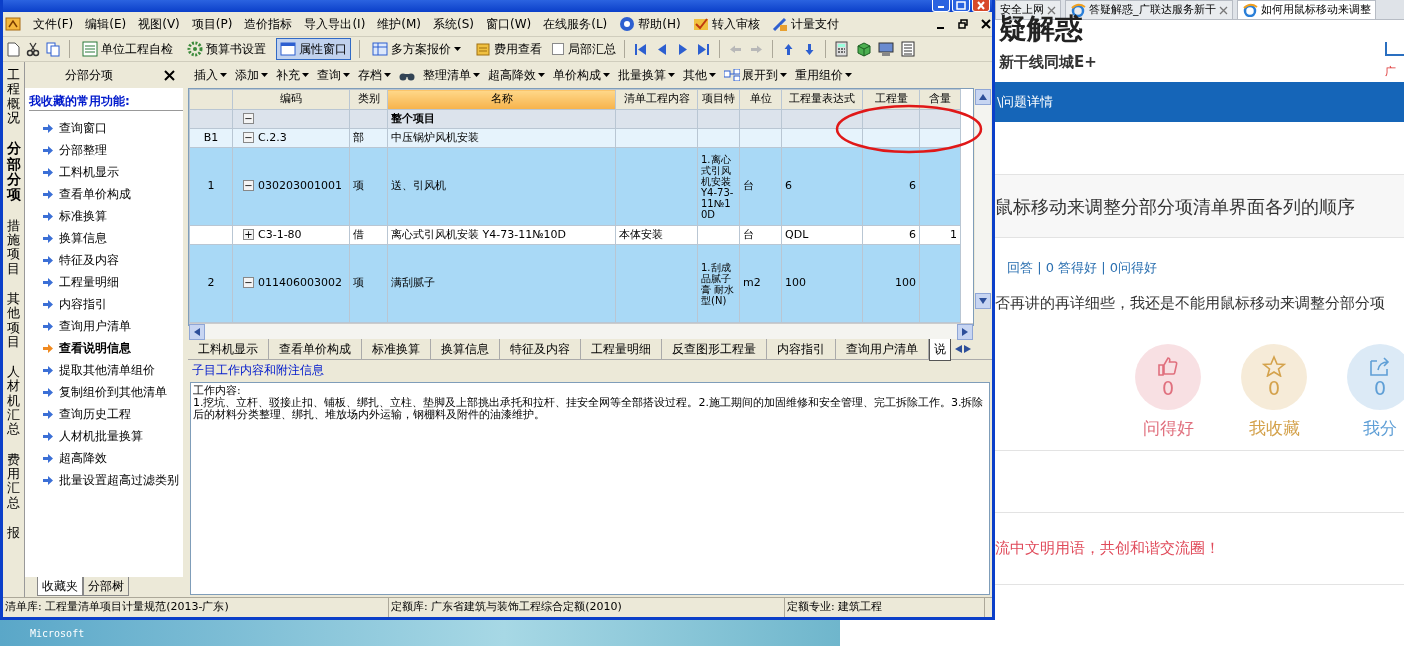  Describe the element at coordinates (104, 348) in the screenshot. I see `function-link: 查看说明信息` at that location.